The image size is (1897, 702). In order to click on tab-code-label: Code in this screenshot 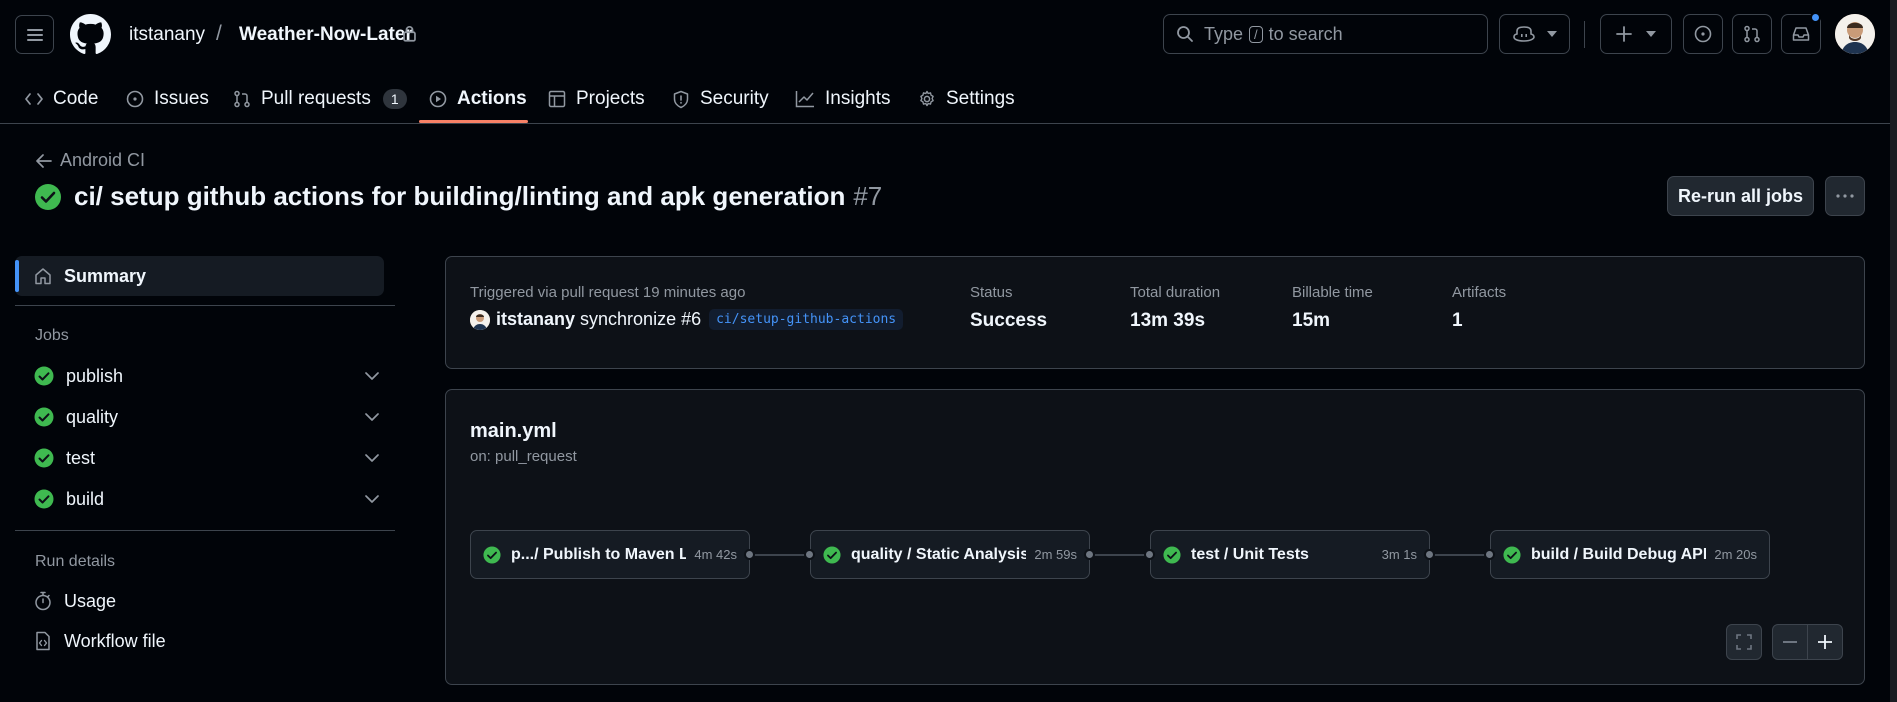, I will do `click(76, 98)`.